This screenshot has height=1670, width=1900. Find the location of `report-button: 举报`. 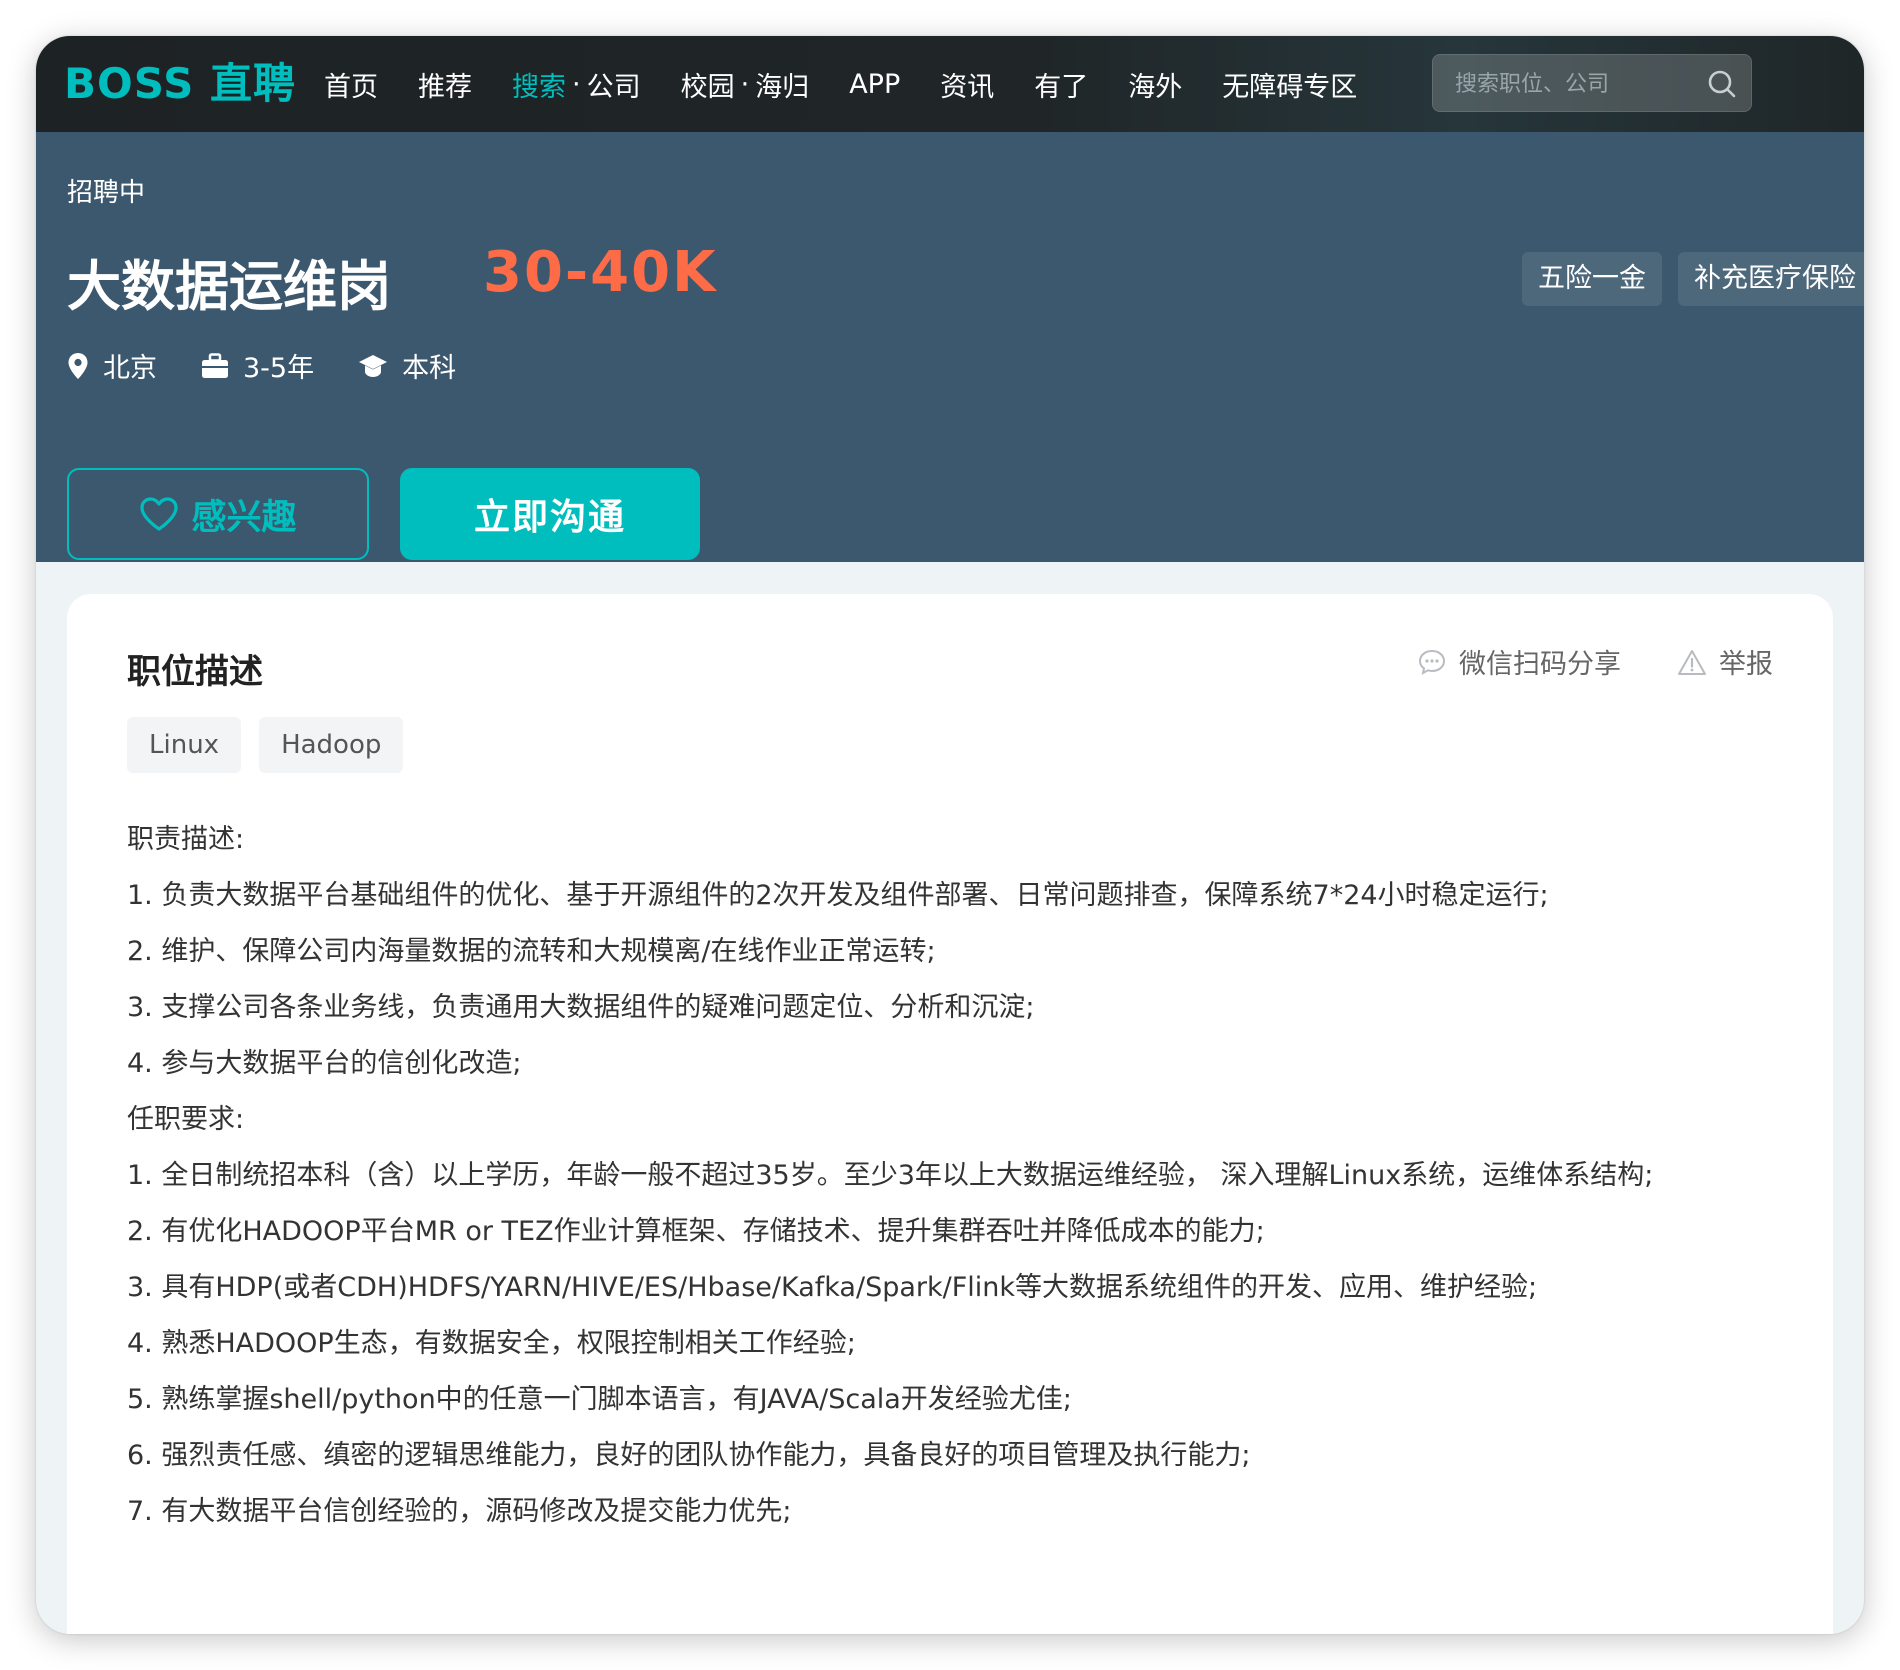

report-button: 举报 is located at coordinates (1725, 661).